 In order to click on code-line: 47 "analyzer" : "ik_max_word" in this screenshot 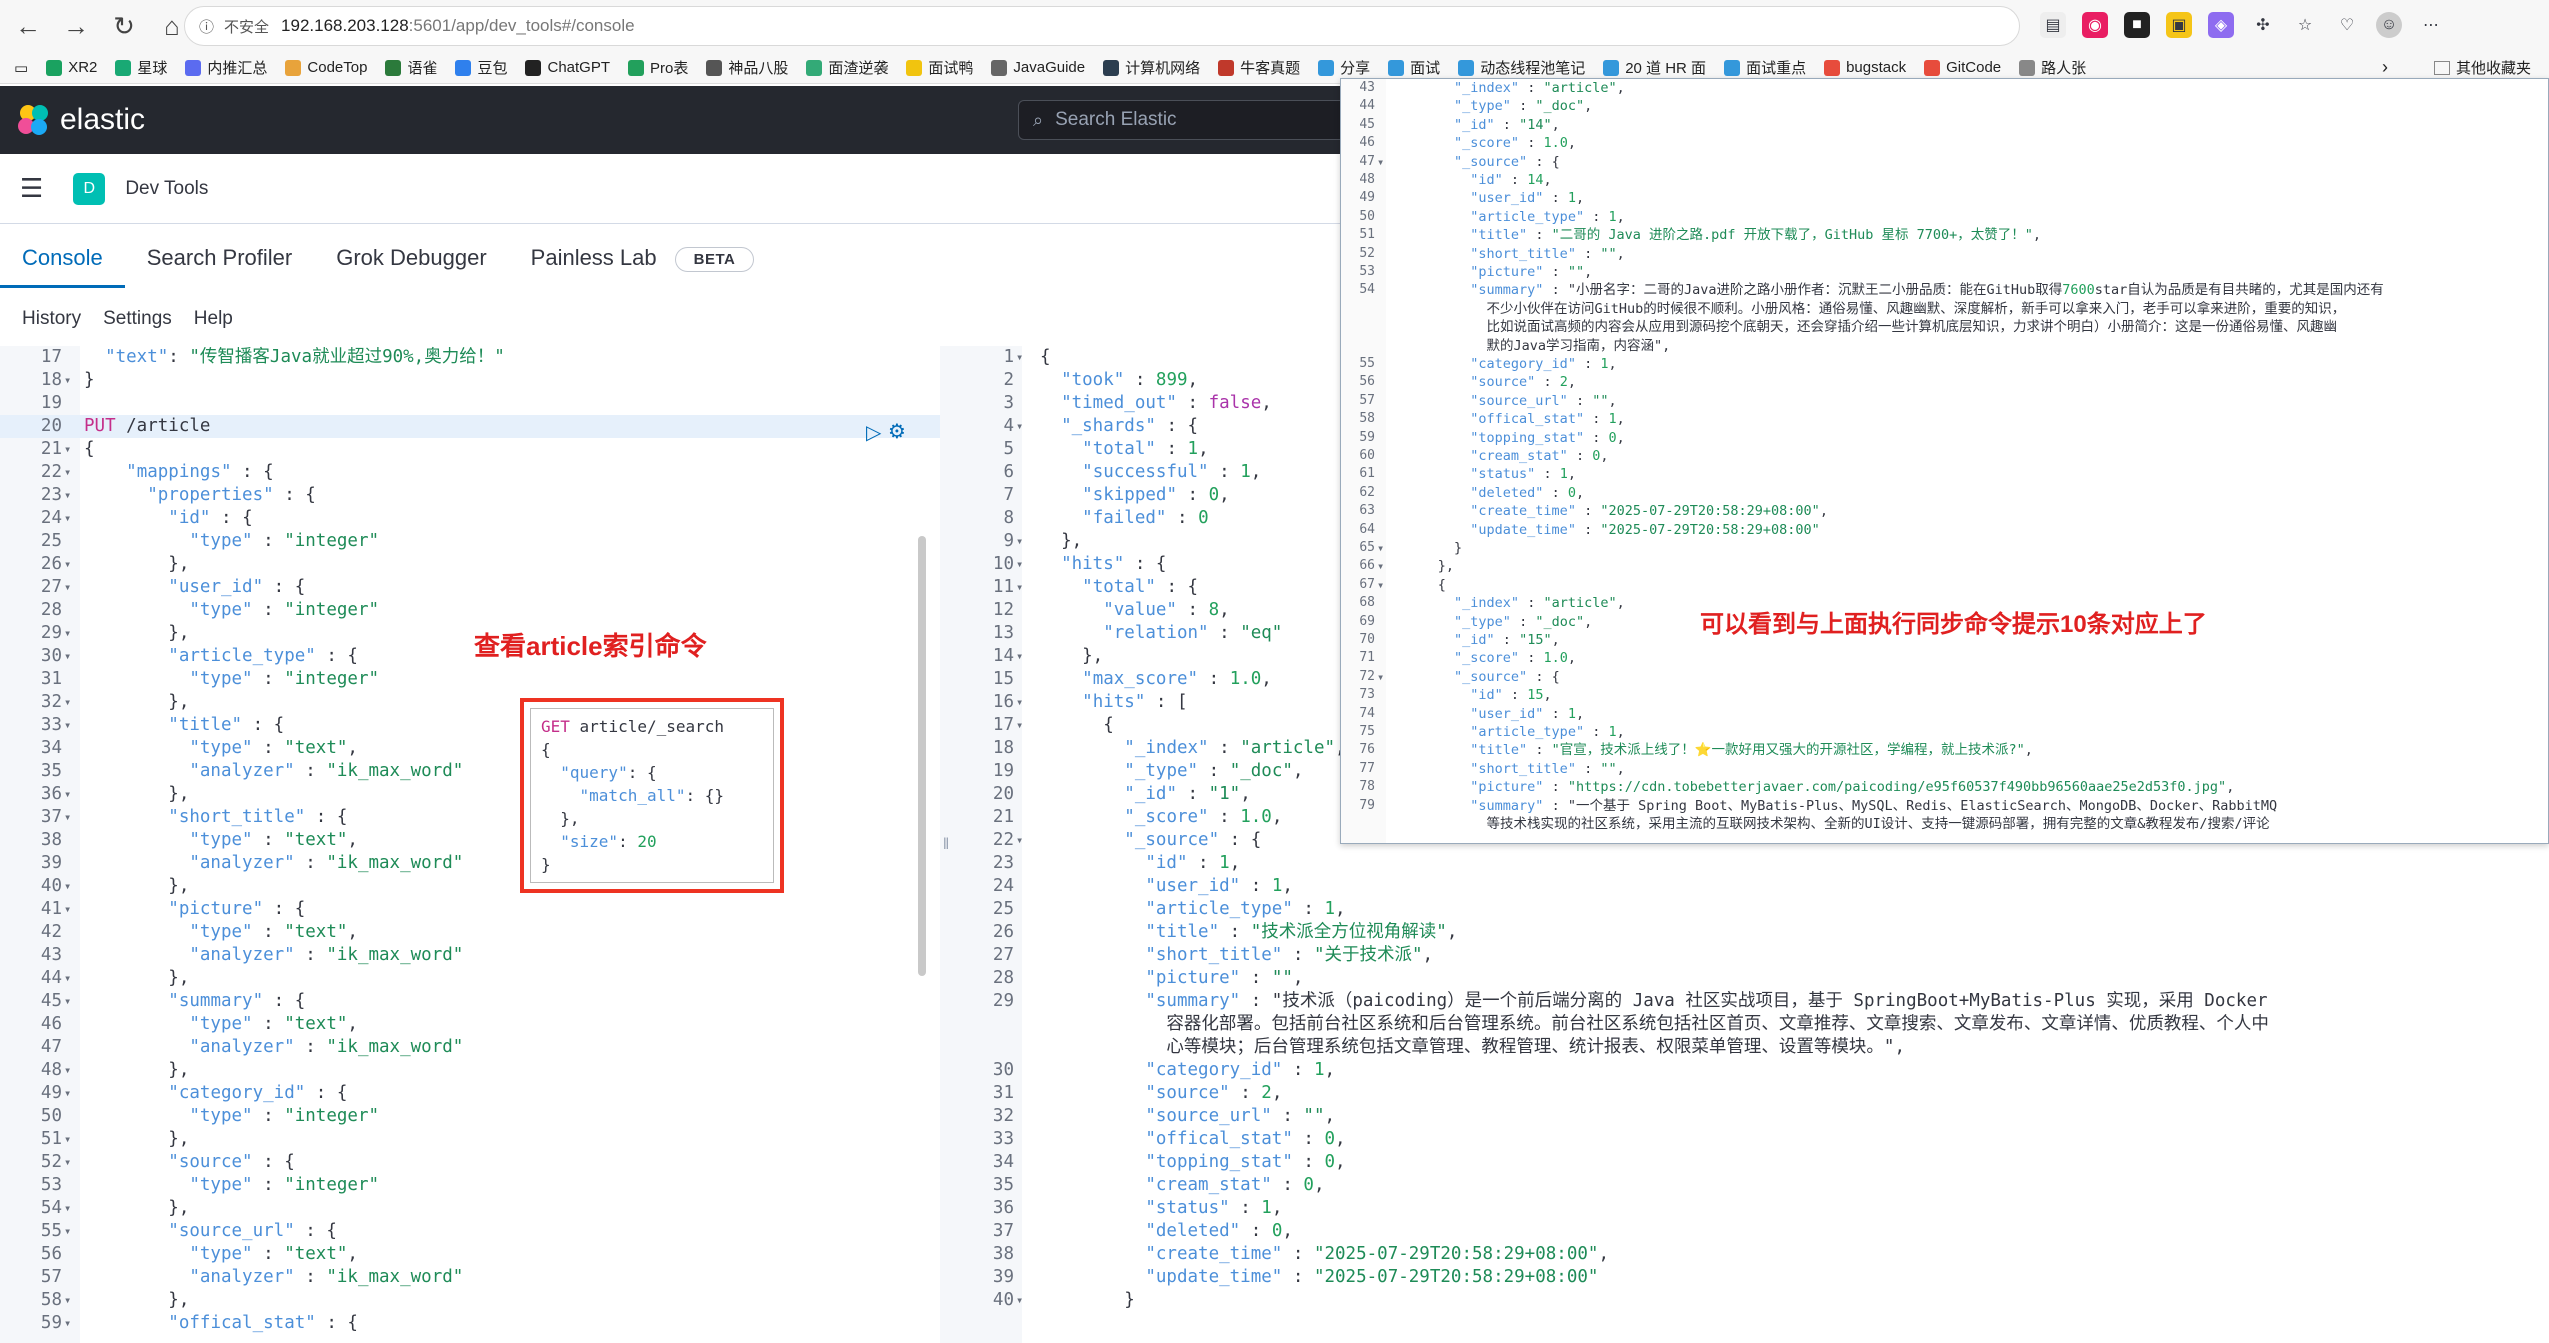, I will do `click(470, 1047)`.